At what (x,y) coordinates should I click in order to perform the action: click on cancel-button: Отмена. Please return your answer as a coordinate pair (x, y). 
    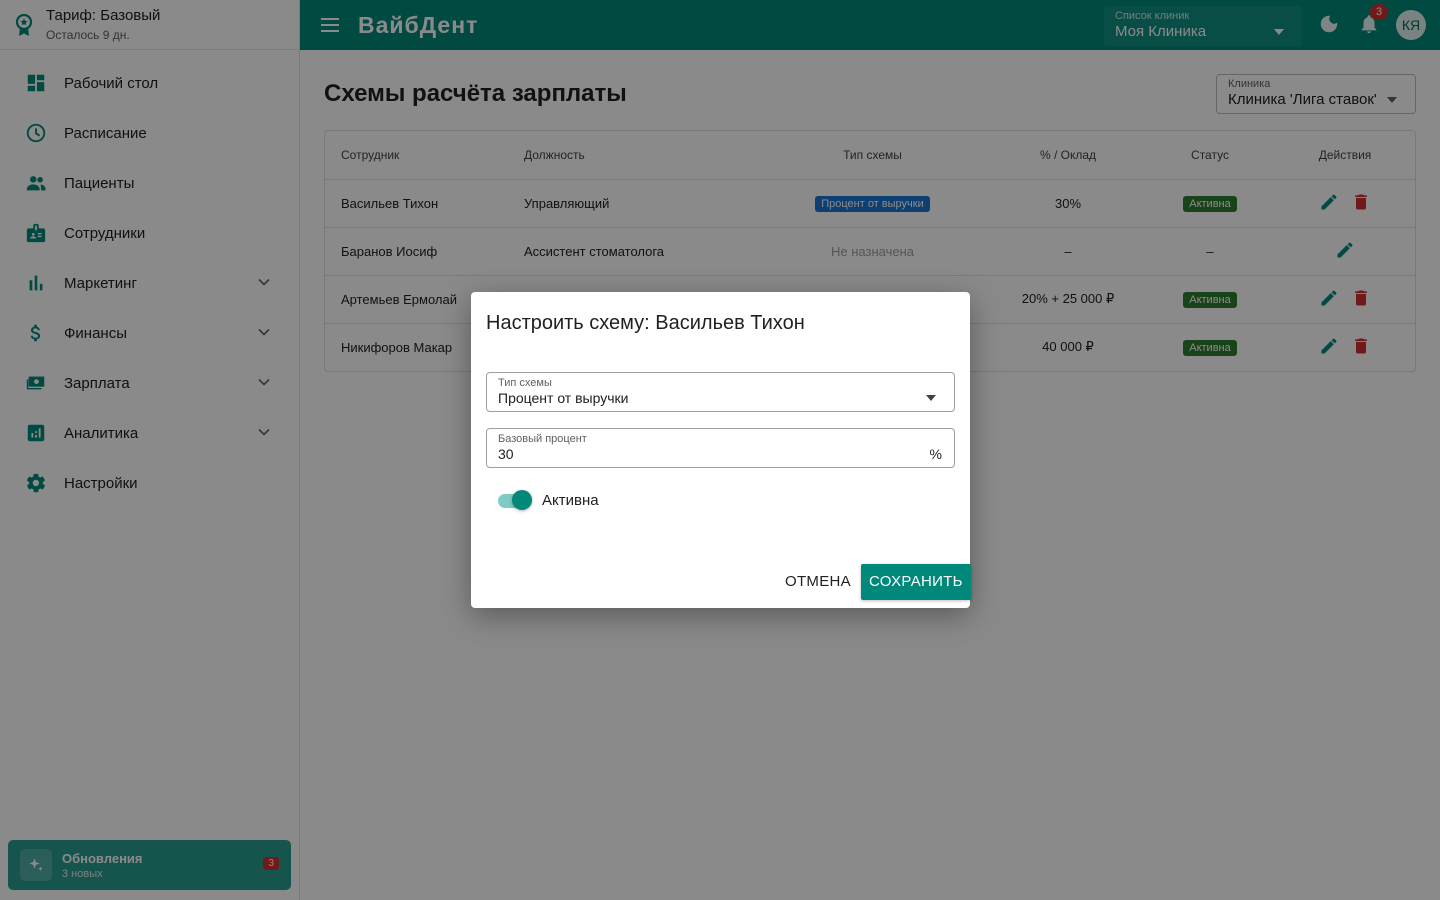
    Looking at the image, I should click on (818, 582).